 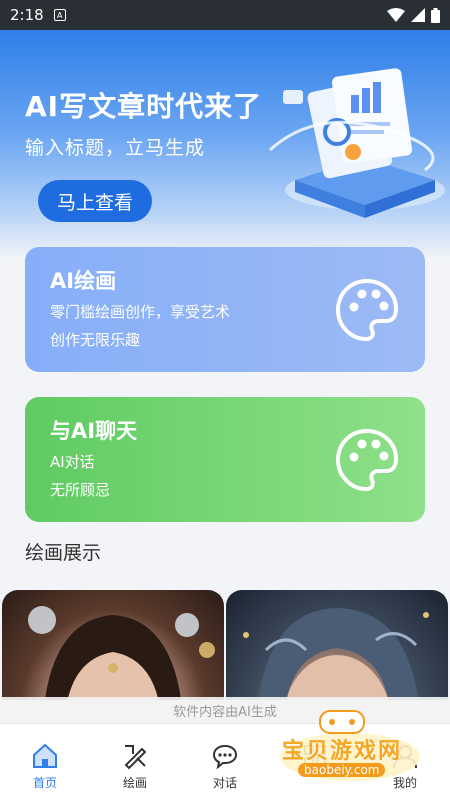 What do you see at coordinates (225, 15) in the screenshot?
I see `status-bar: 2:18 A` at bounding box center [225, 15].